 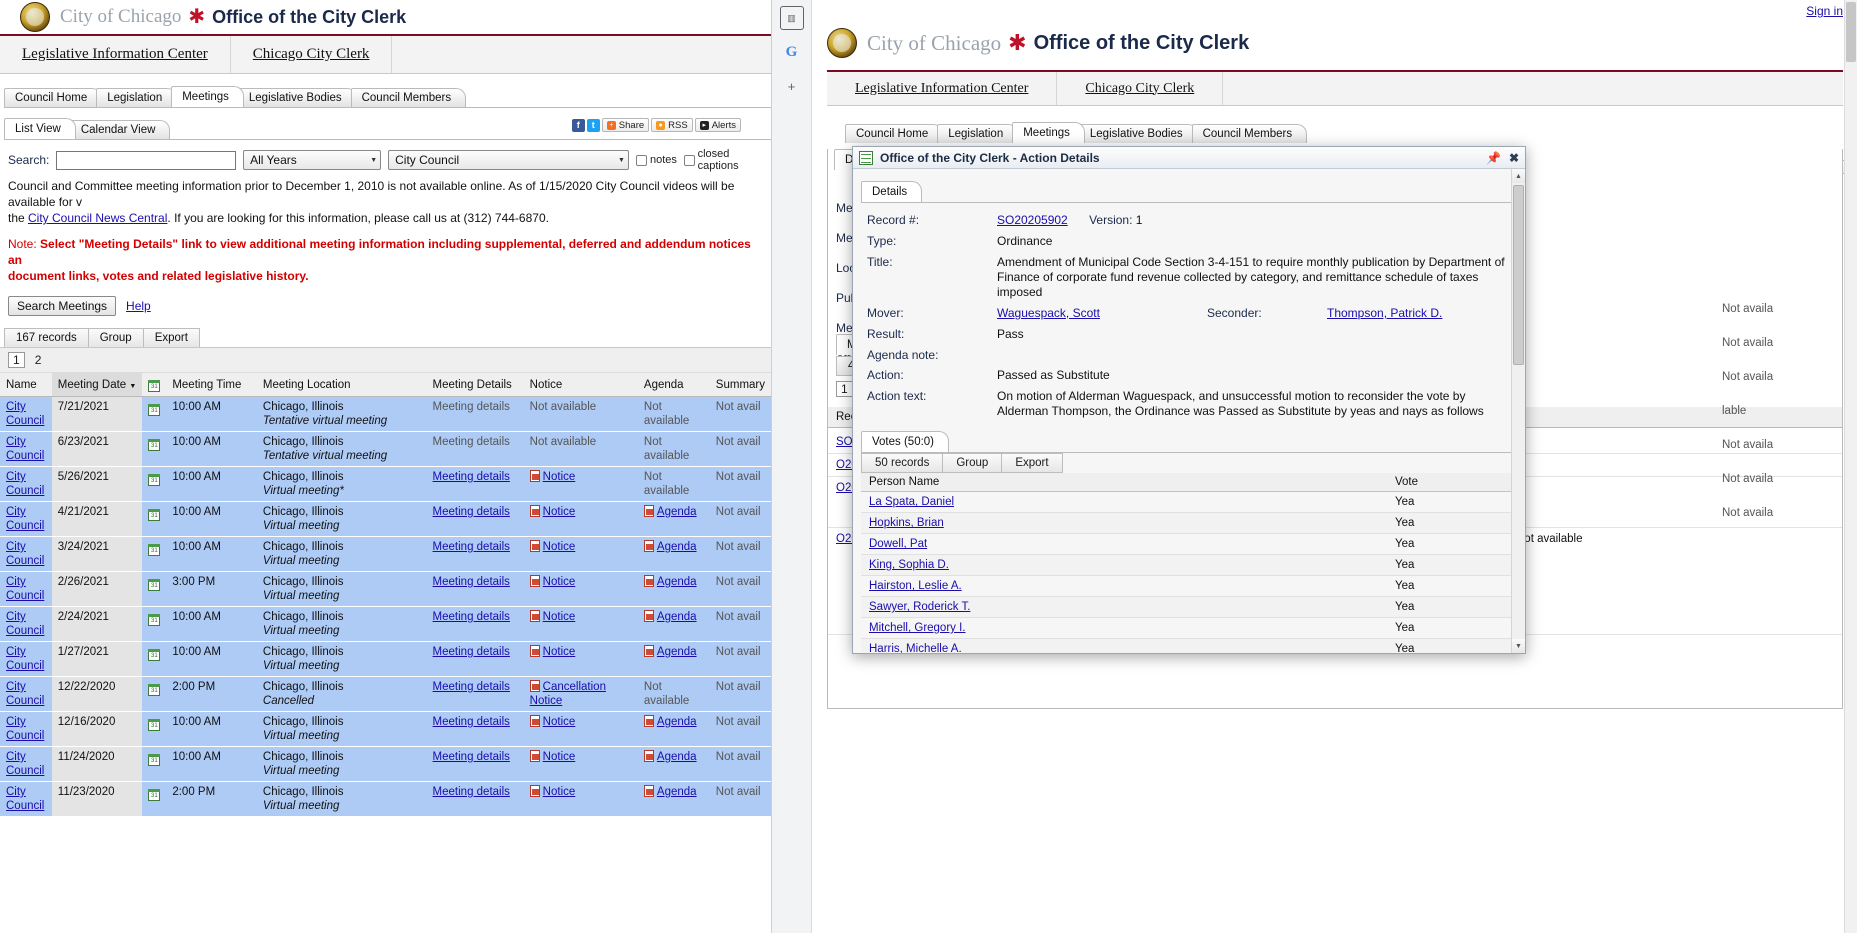 I want to click on notes-checkbox-wrap: notes, so click(x=656, y=160).